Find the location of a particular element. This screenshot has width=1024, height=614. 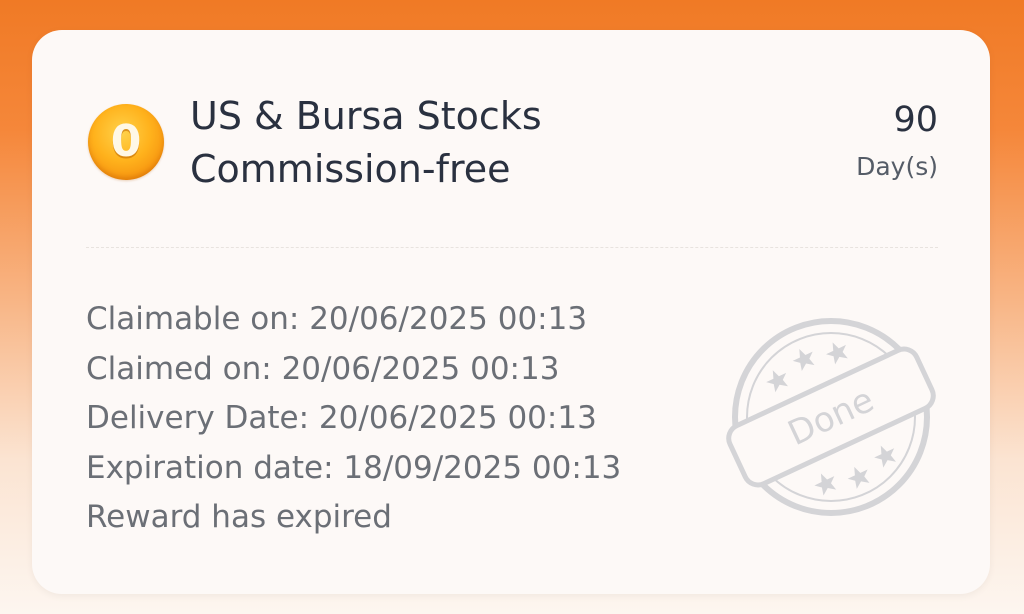

done-stamp-icon: Done is located at coordinates (831, 417).